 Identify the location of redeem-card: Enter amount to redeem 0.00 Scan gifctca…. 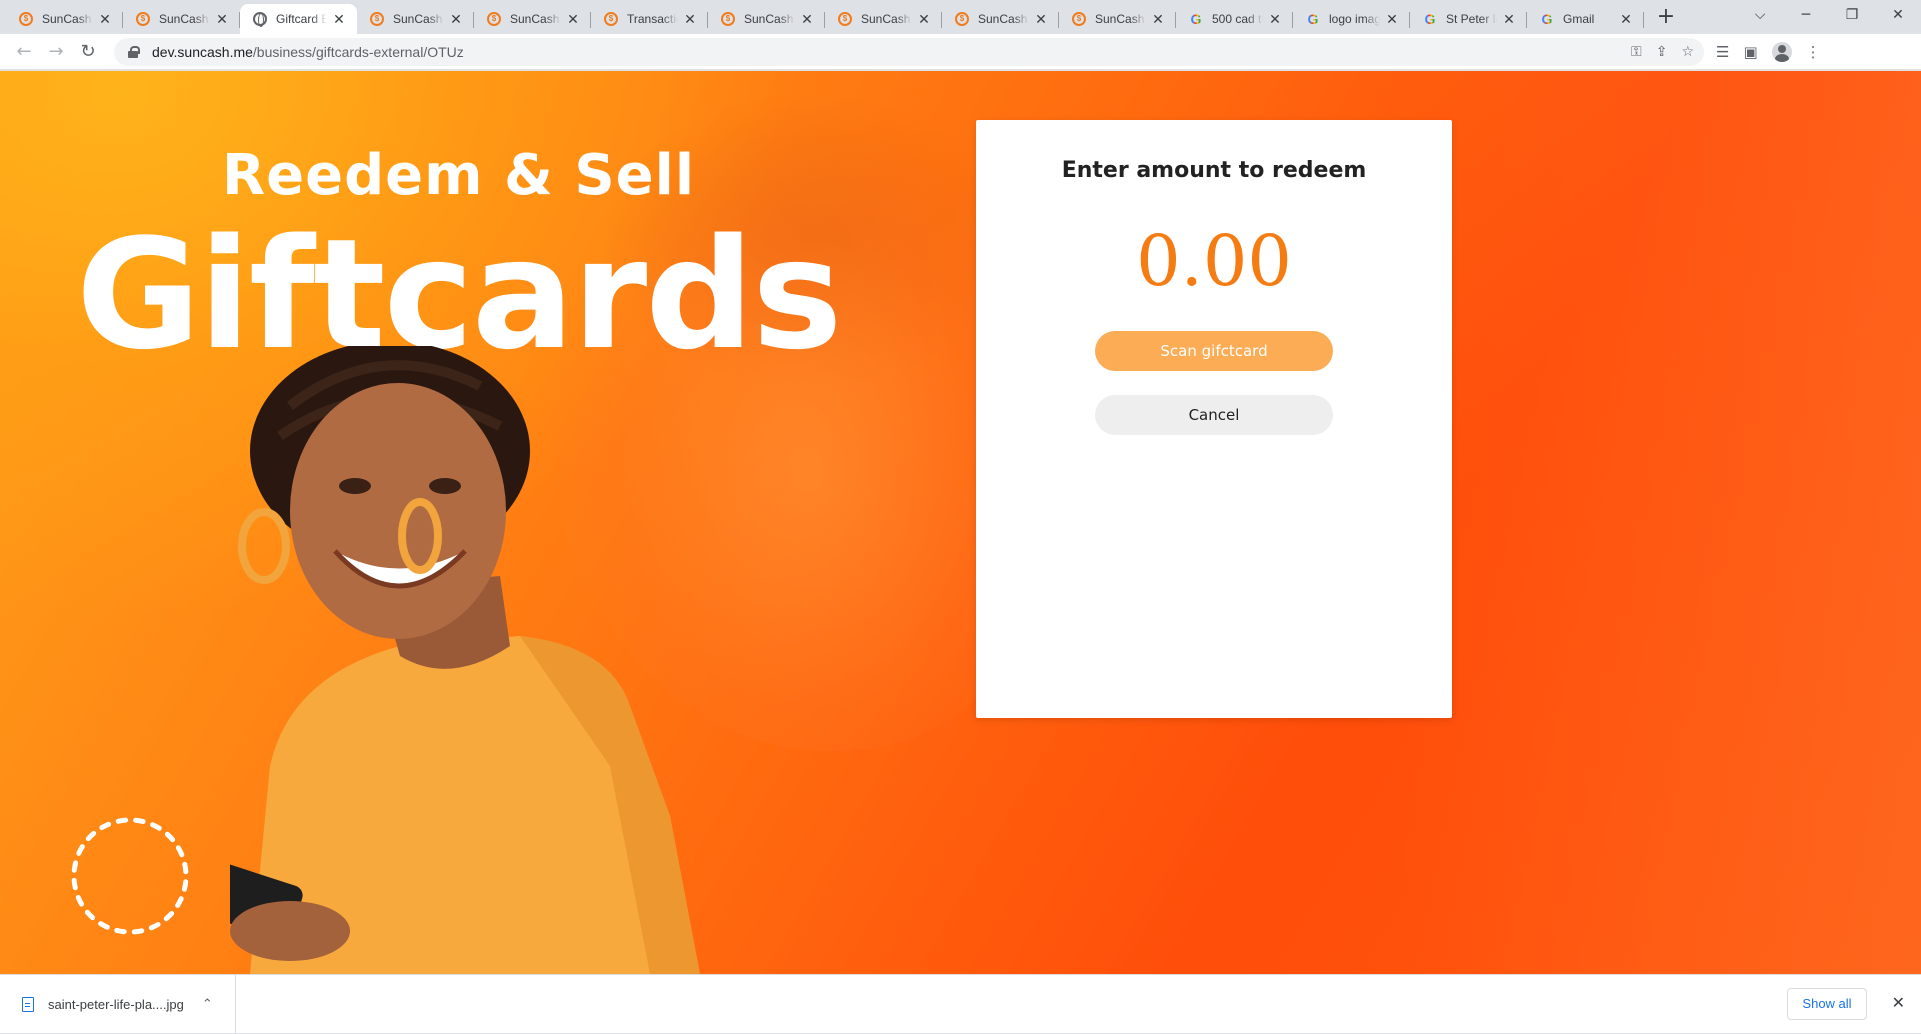
(1214, 419).